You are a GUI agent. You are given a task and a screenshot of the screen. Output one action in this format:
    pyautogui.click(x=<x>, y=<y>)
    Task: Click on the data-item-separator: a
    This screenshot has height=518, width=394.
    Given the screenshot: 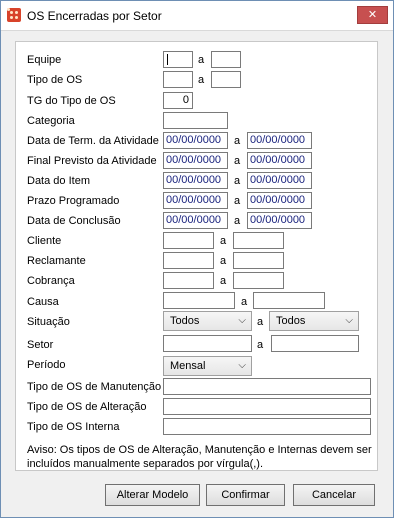 What is the action you would take?
    pyautogui.click(x=237, y=181)
    